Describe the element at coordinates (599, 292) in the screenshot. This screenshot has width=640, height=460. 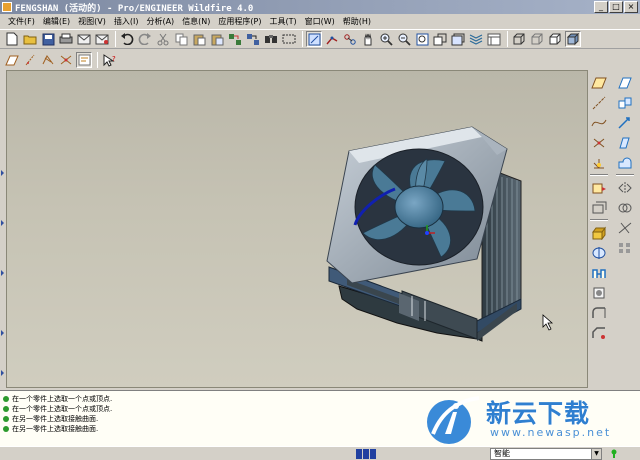
I see `hole-icon` at that location.